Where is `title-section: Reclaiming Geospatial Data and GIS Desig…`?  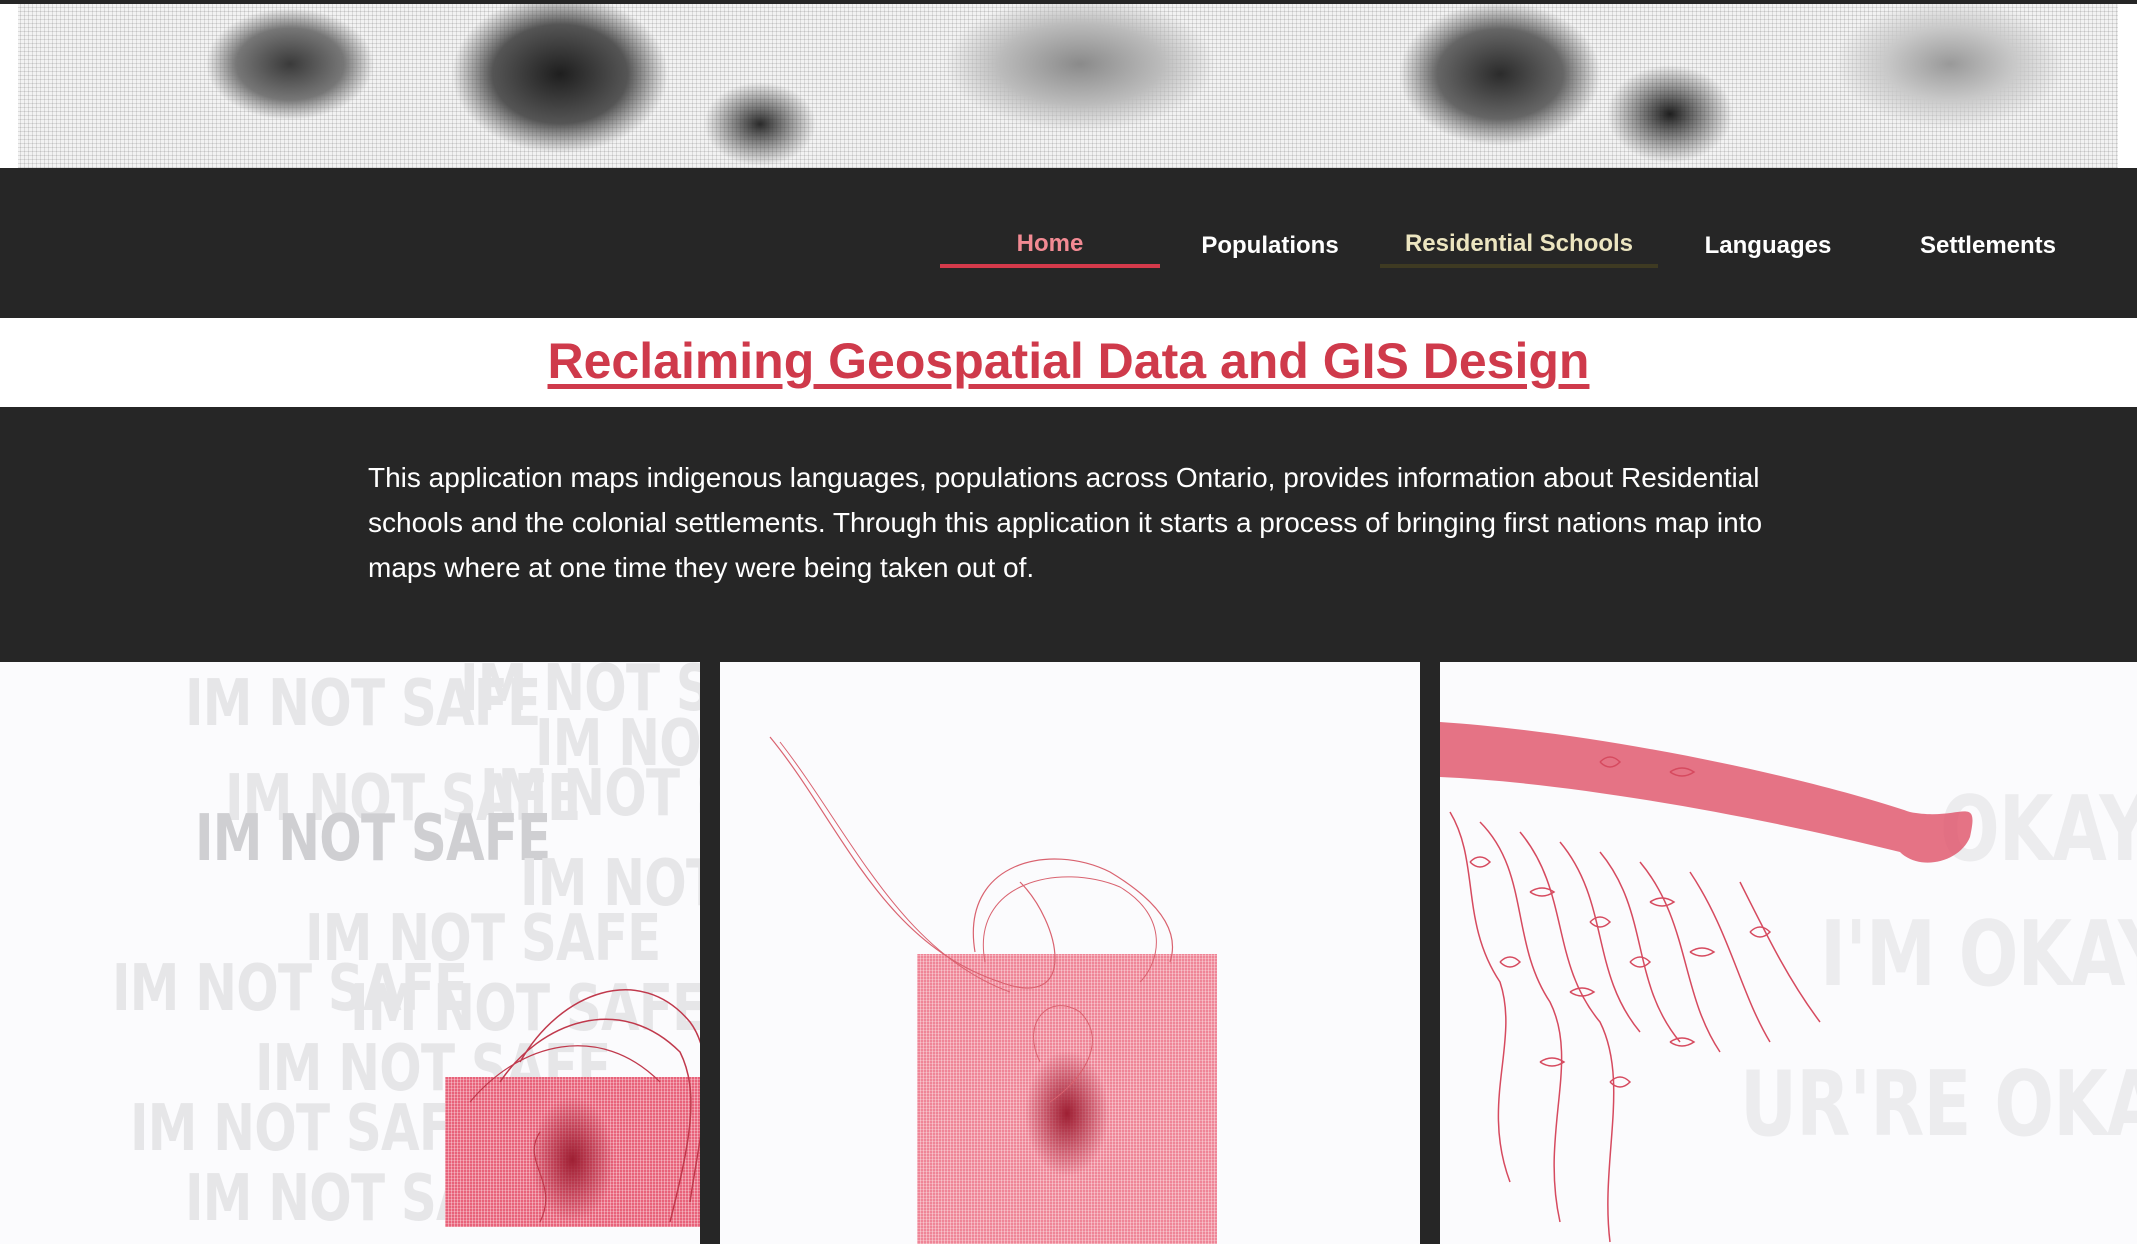
title-section: Reclaiming Geospatial Data and GIS Desig… is located at coordinates (1068, 362).